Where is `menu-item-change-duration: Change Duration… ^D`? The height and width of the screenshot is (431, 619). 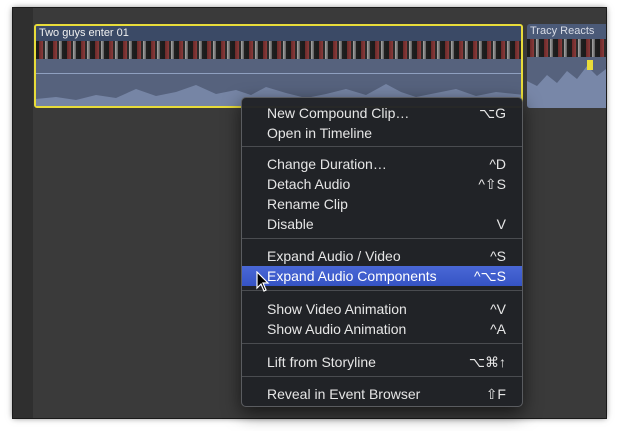
menu-item-change-duration: Change Duration… ^D is located at coordinates (382, 164).